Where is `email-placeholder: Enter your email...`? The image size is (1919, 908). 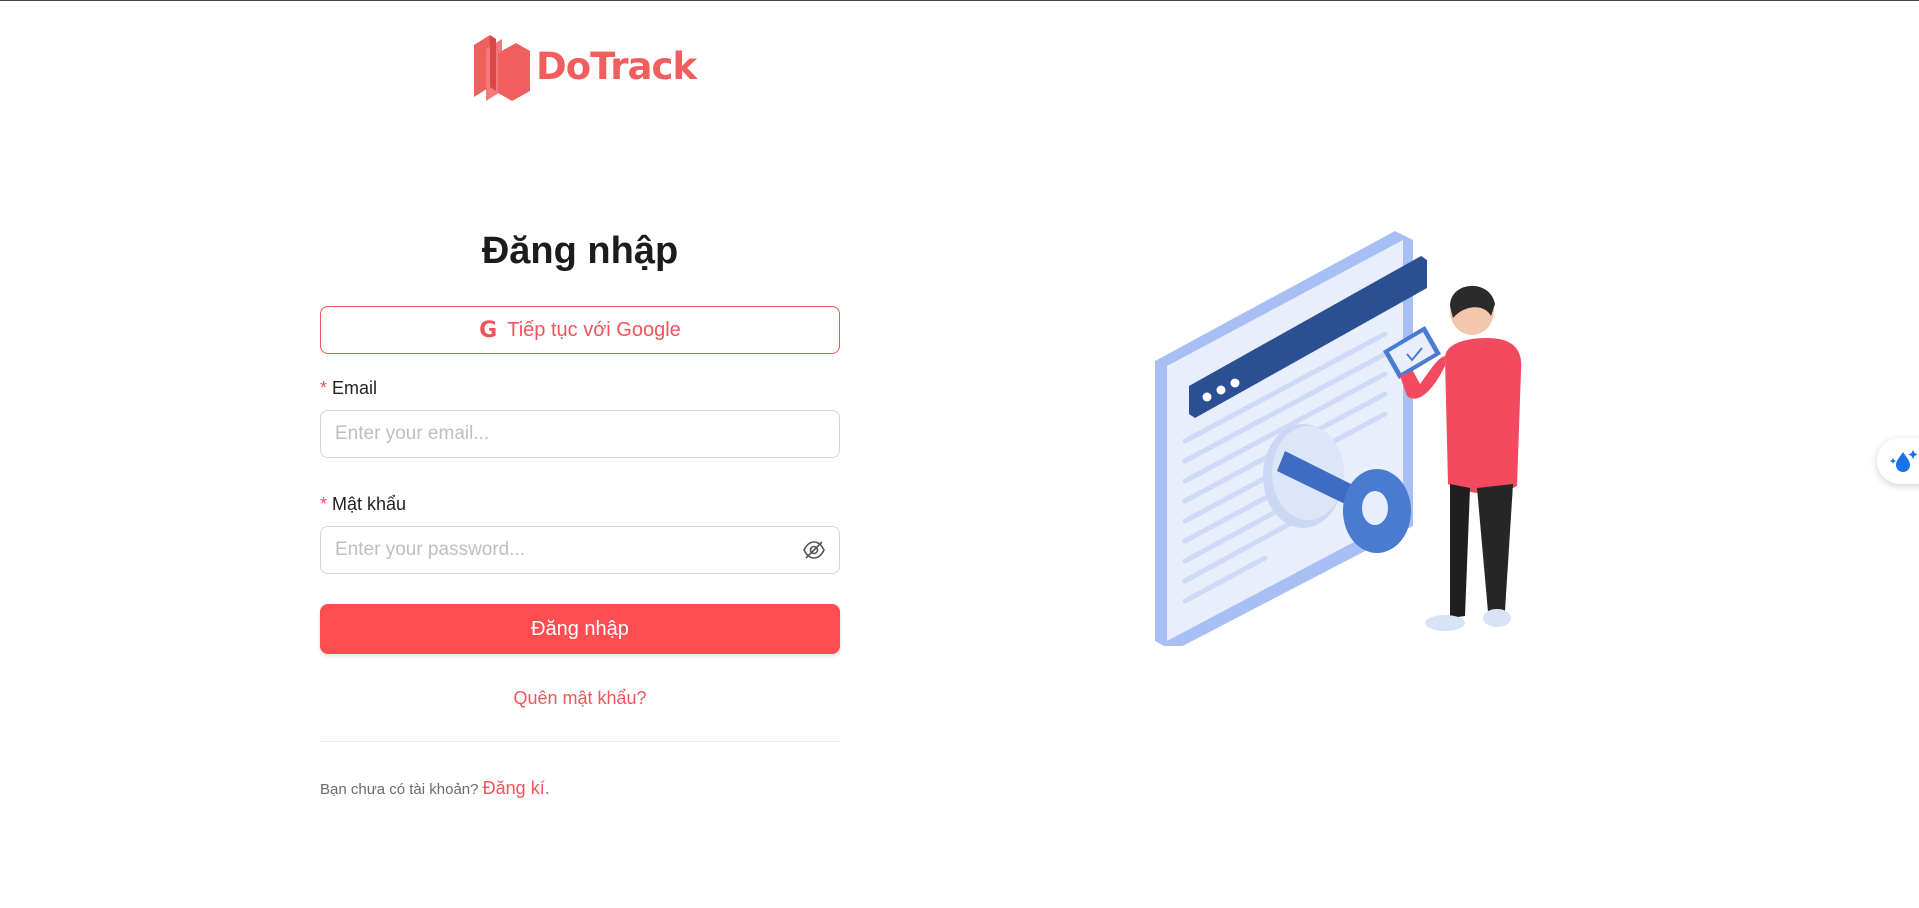
email-placeholder: Enter your email... is located at coordinates (412, 433).